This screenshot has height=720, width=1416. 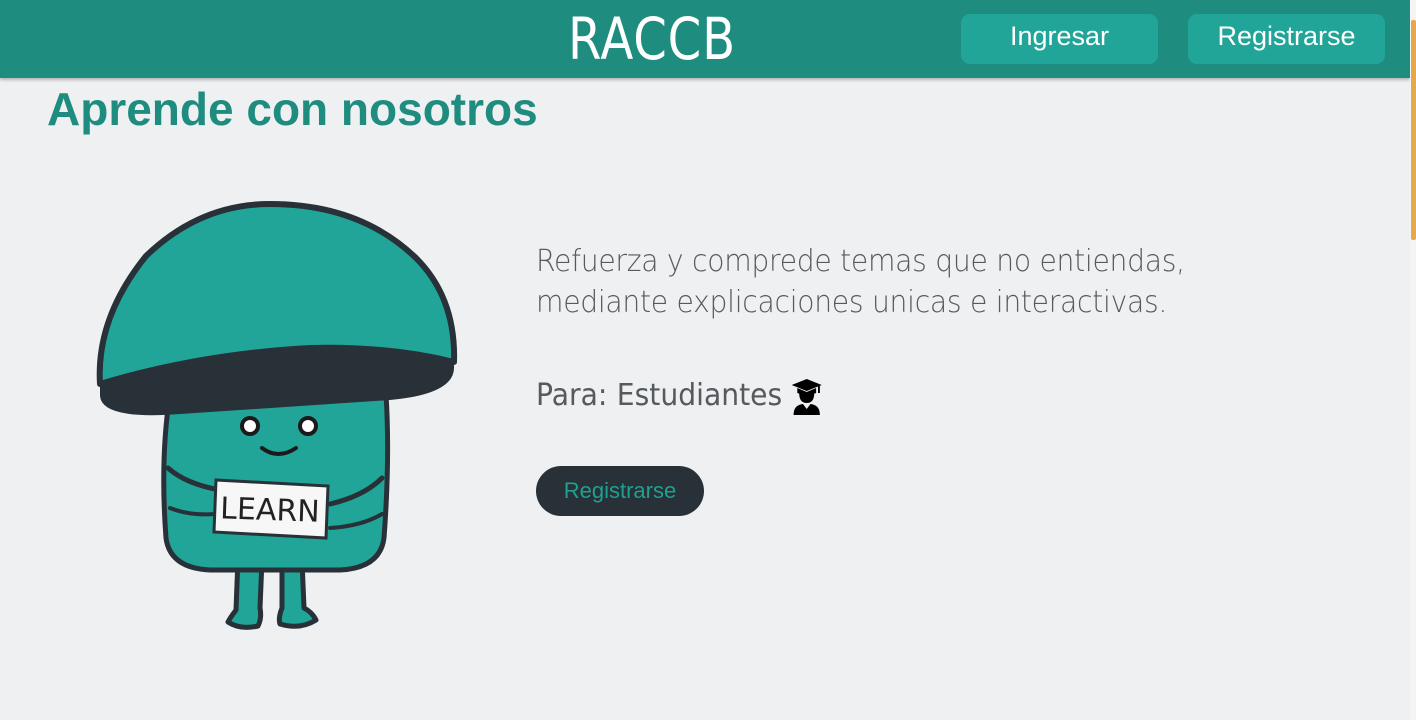 I want to click on brand-logo: RACCB, so click(x=652, y=39).